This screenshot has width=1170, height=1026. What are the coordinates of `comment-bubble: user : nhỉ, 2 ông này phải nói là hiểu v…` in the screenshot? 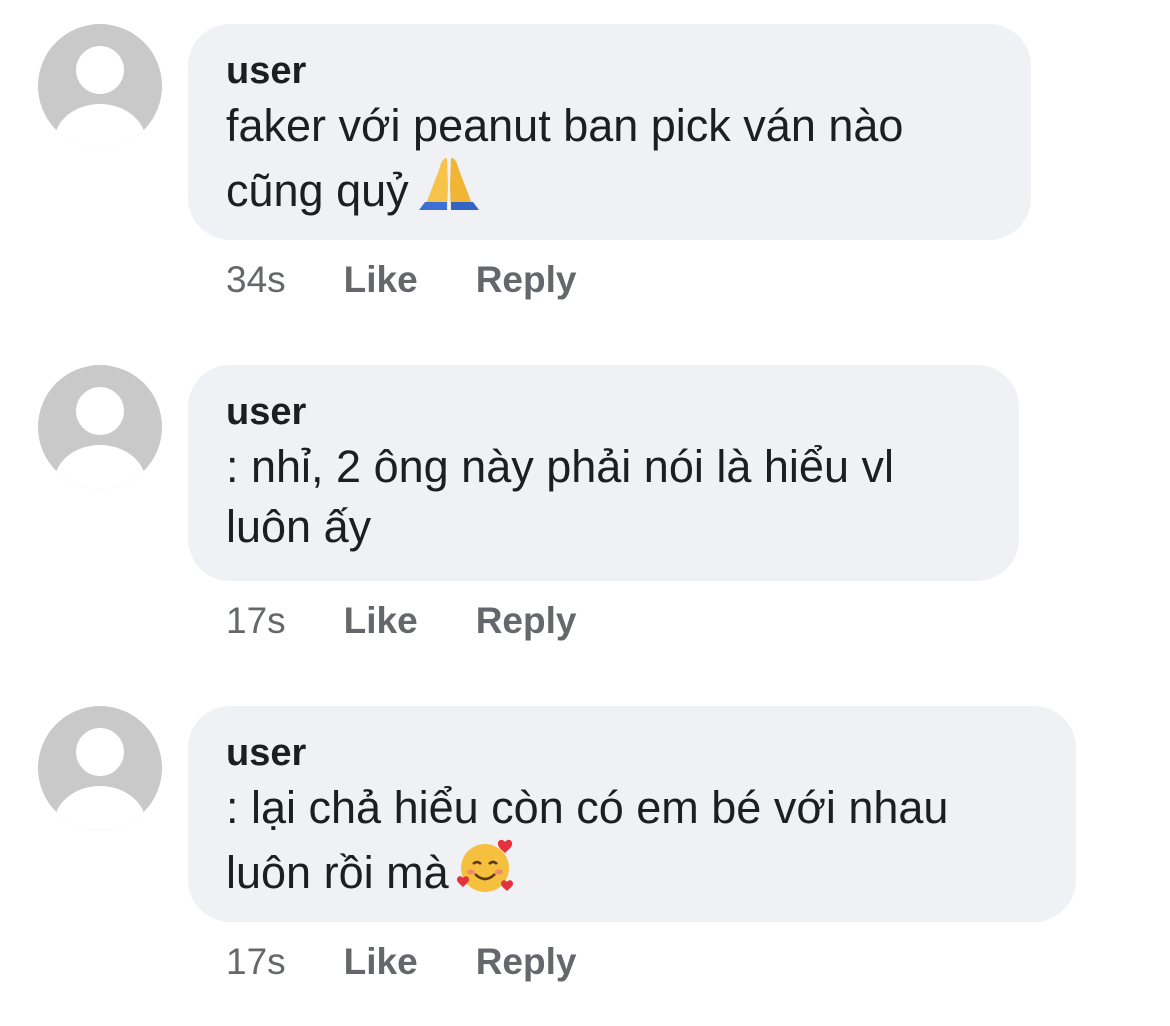 It's located at (603, 473).